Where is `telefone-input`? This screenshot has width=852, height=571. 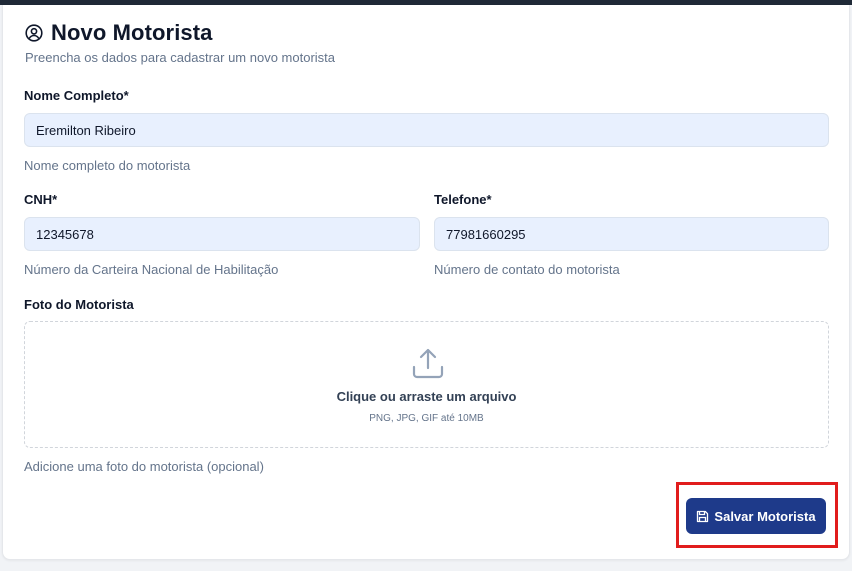
telefone-input is located at coordinates (631, 234).